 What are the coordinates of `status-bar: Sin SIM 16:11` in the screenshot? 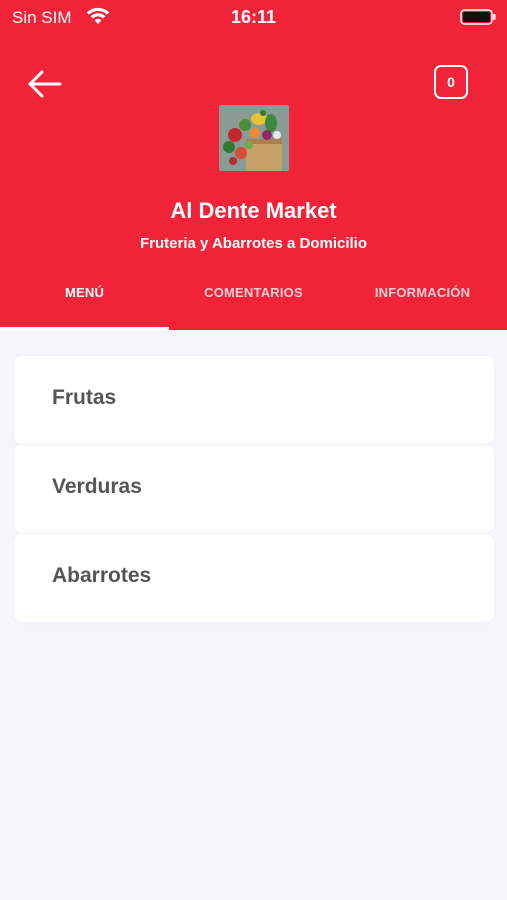 It's located at (253, 18).